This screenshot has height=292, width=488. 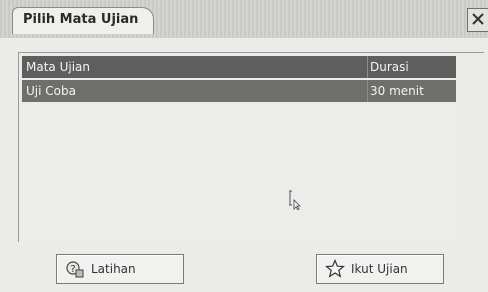 What do you see at coordinates (51, 91) in the screenshot?
I see `subject-cell: Uji Coba` at bounding box center [51, 91].